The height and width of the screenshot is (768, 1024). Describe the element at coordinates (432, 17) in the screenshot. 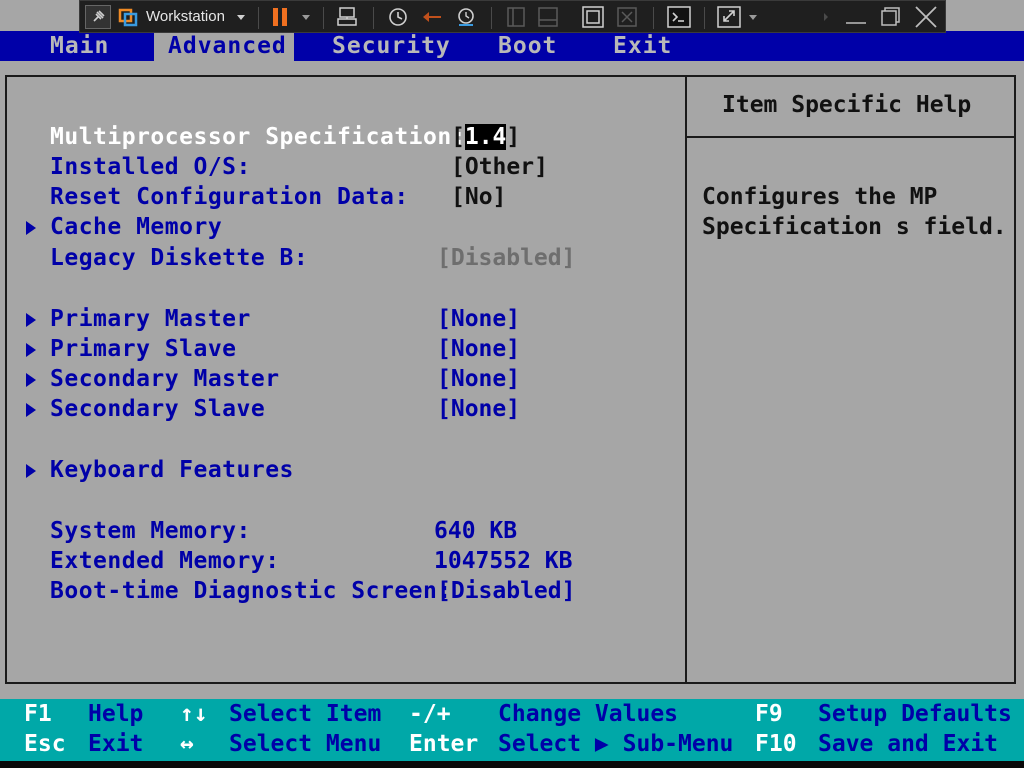

I see `revert-snapshot-icon` at that location.